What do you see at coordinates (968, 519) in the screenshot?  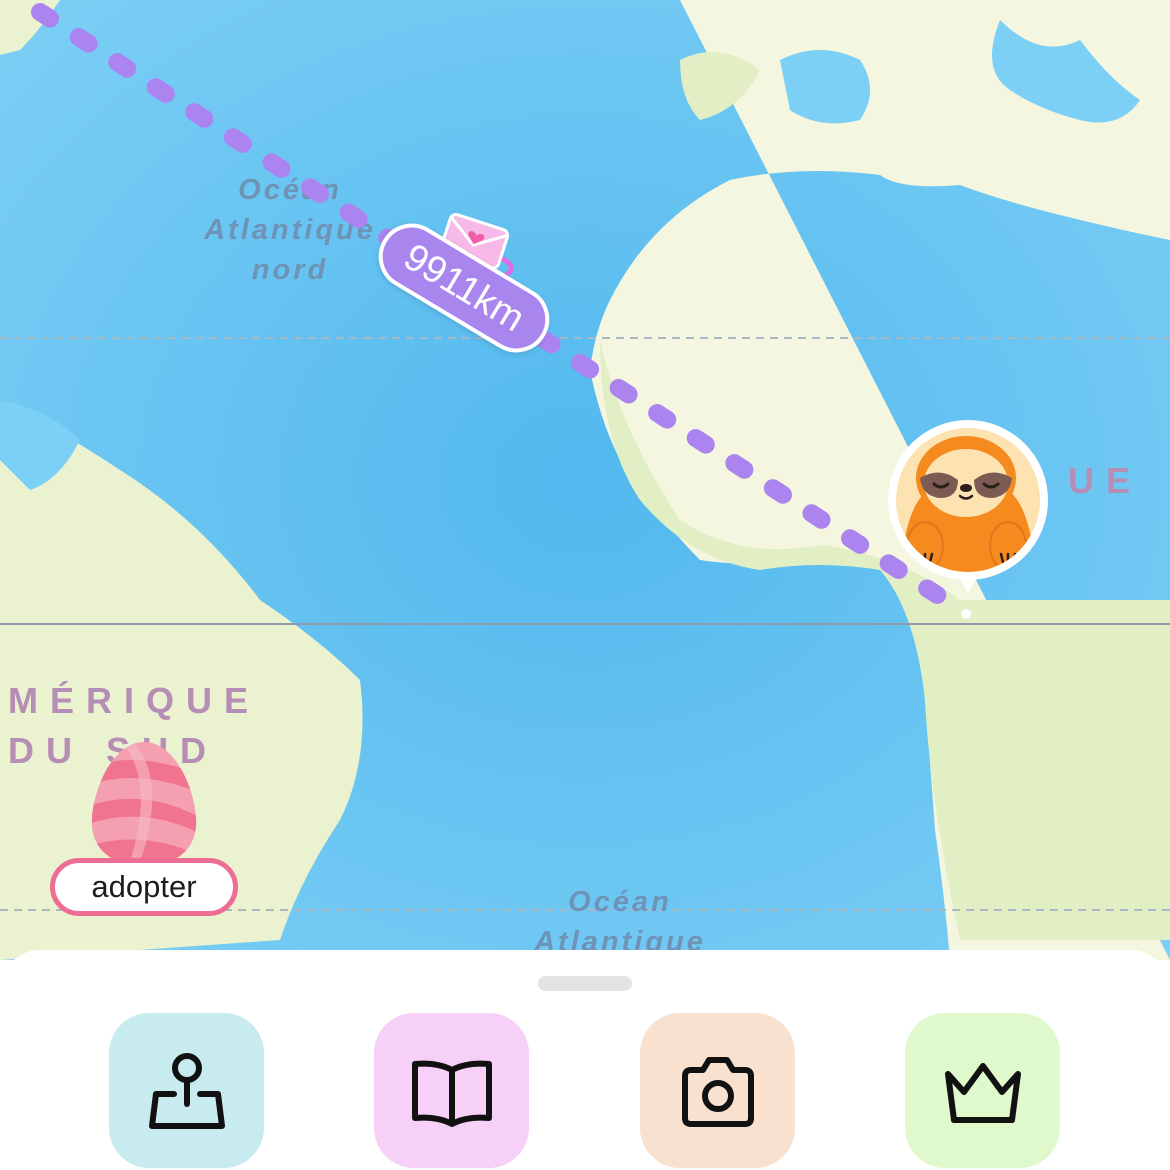 I see `sloth-avatar-marker` at bounding box center [968, 519].